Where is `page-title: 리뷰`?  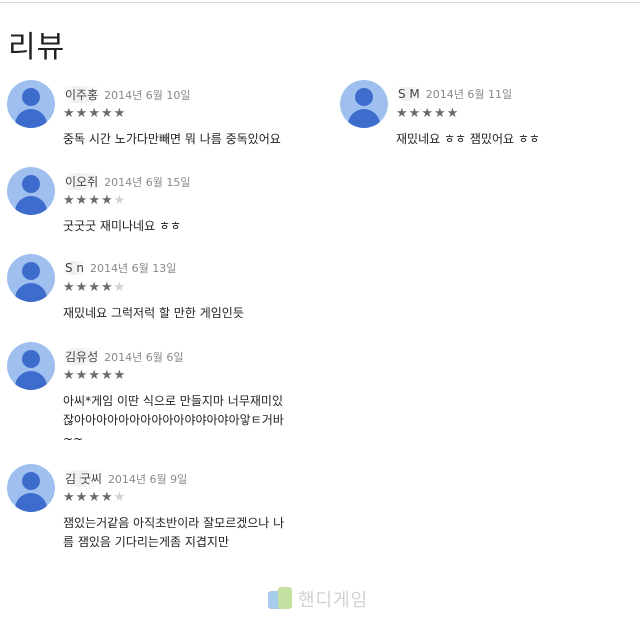 page-title: 리뷰 is located at coordinates (37, 47).